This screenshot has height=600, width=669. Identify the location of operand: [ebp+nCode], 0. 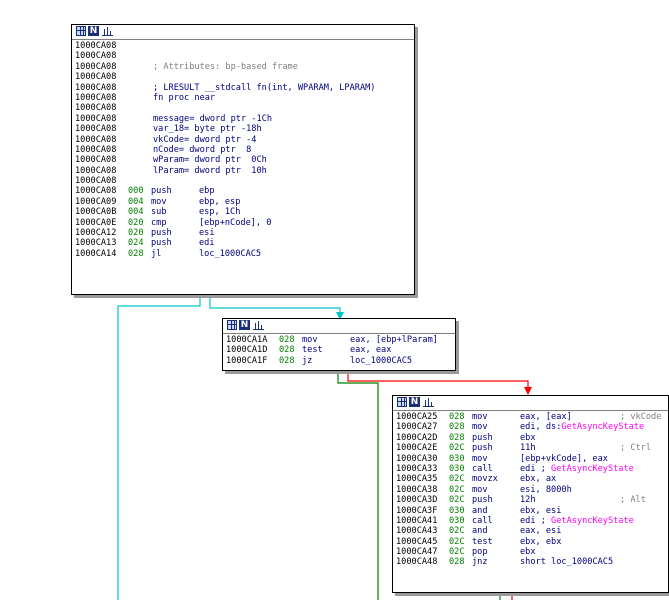
(235, 222).